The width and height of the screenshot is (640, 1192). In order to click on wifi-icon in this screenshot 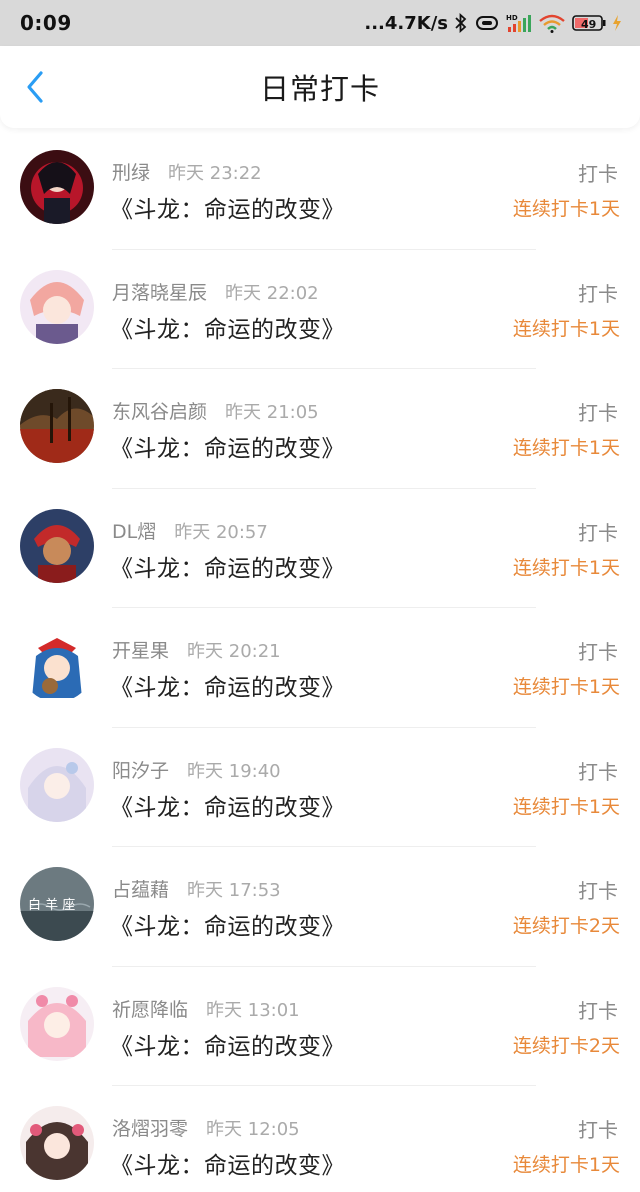, I will do `click(552, 23)`.